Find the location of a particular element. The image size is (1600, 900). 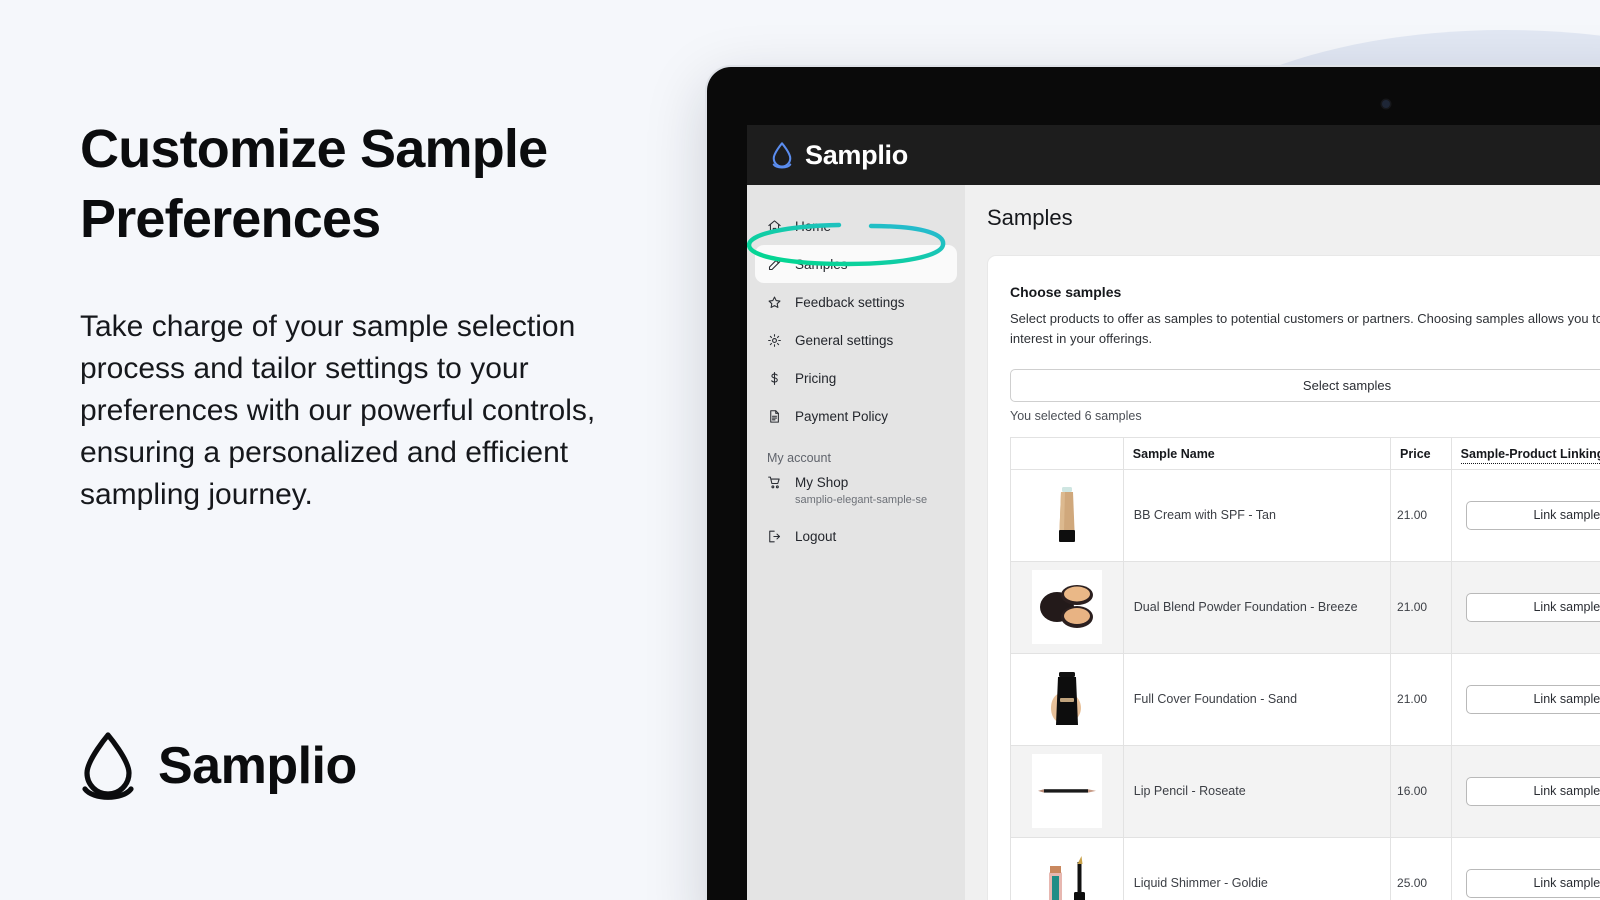

col-header-sample-name: Sample Name is located at coordinates (1257, 454).